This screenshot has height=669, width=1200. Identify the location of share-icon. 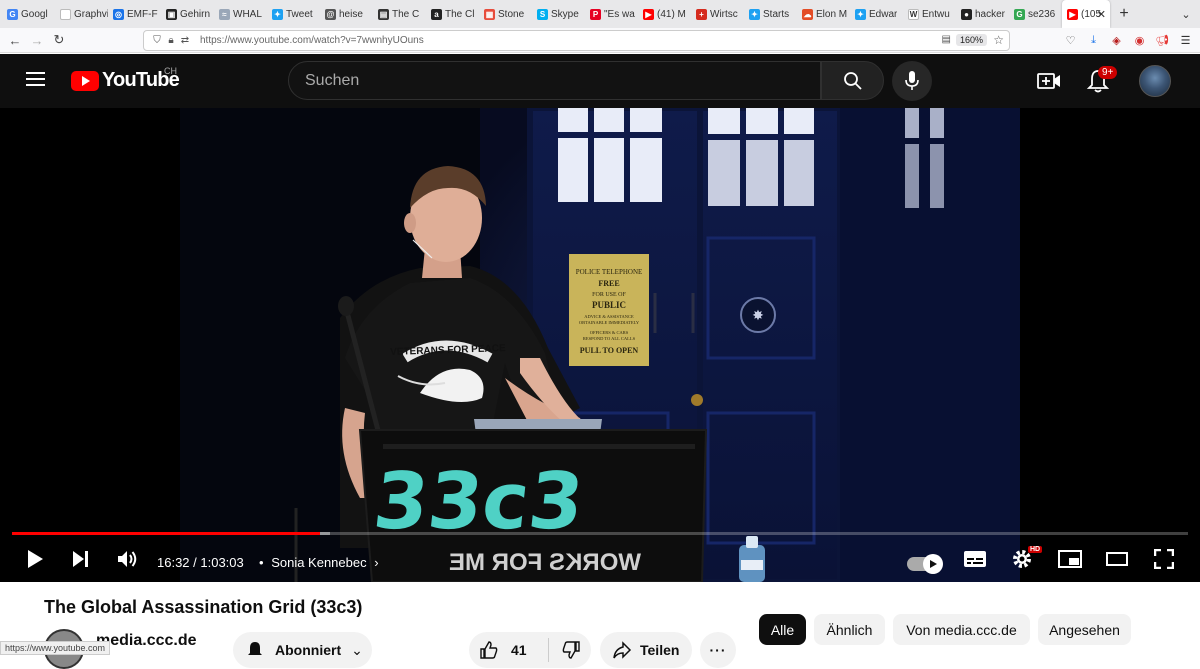
(622, 650).